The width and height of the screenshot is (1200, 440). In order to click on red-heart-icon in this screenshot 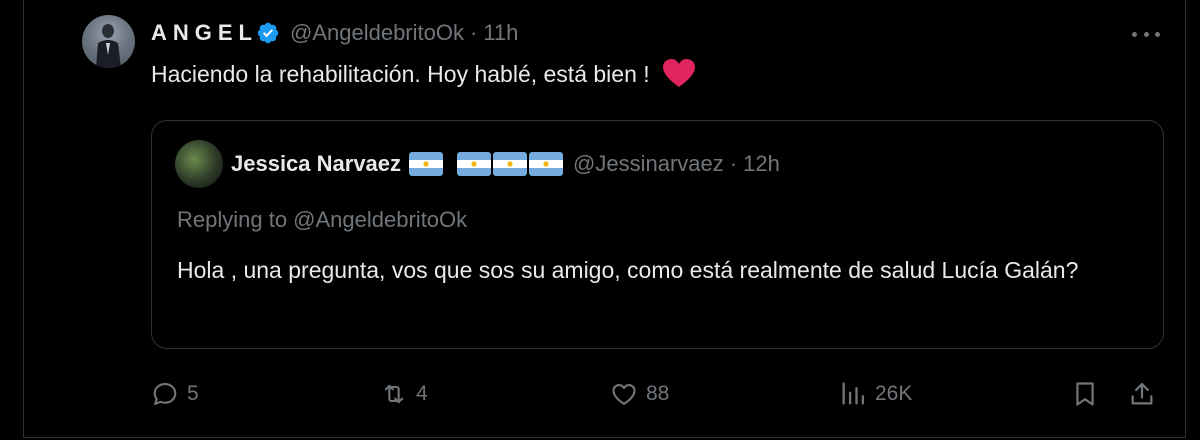, I will do `click(679, 73)`.